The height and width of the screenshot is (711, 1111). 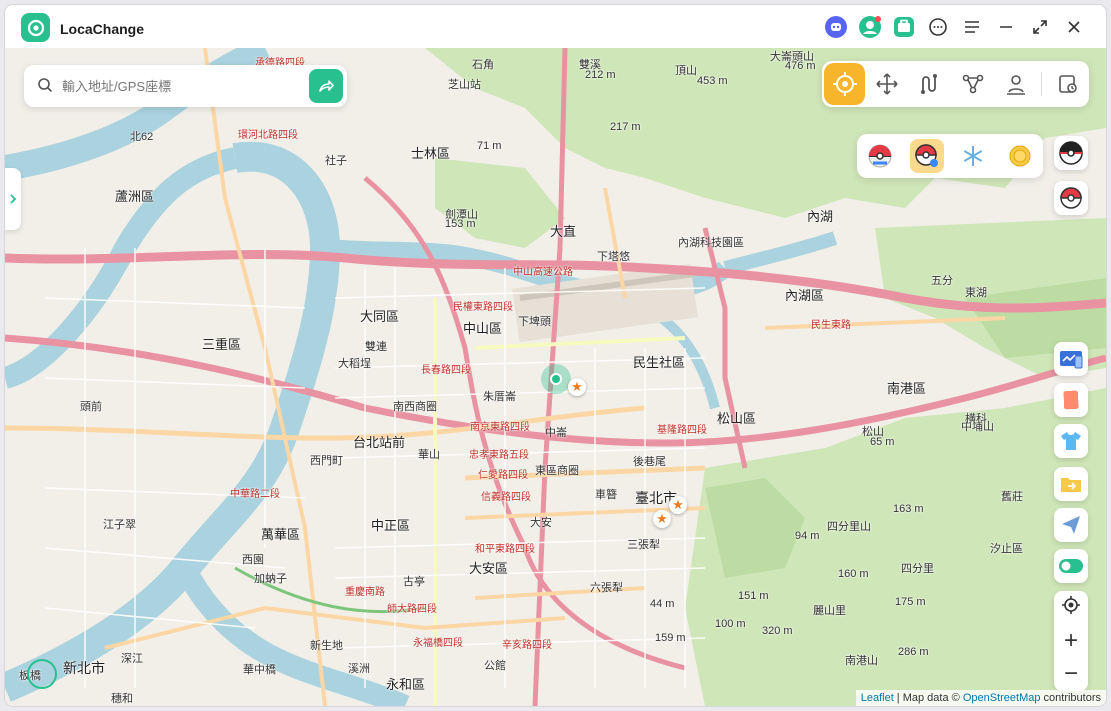 I want to click on teleport-mode-button, so click(x=845, y=84).